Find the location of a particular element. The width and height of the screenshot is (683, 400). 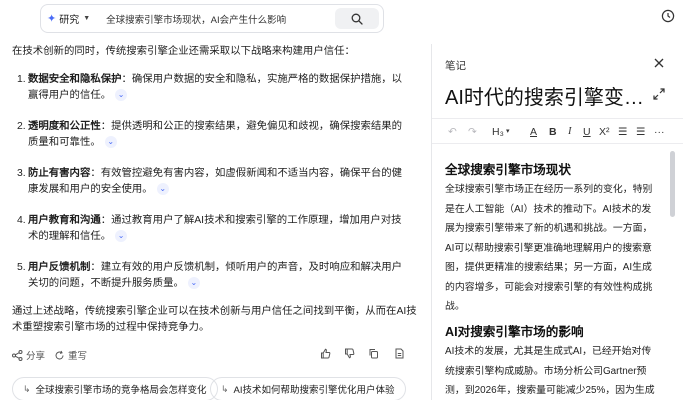

heading-button: H₃ is located at coordinates (498, 132).